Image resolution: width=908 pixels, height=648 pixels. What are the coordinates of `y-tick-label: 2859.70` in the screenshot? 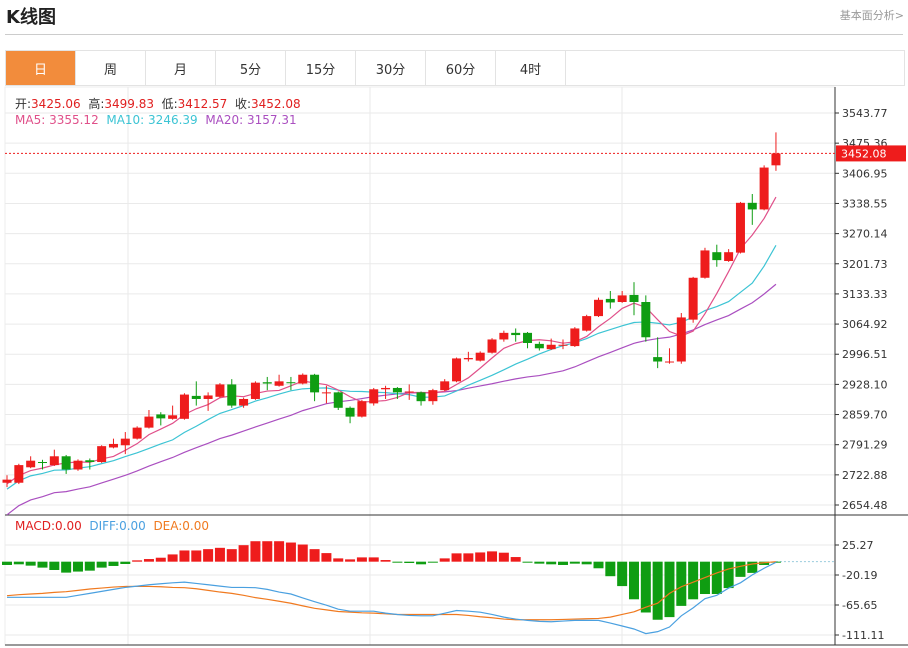 It's located at (865, 415).